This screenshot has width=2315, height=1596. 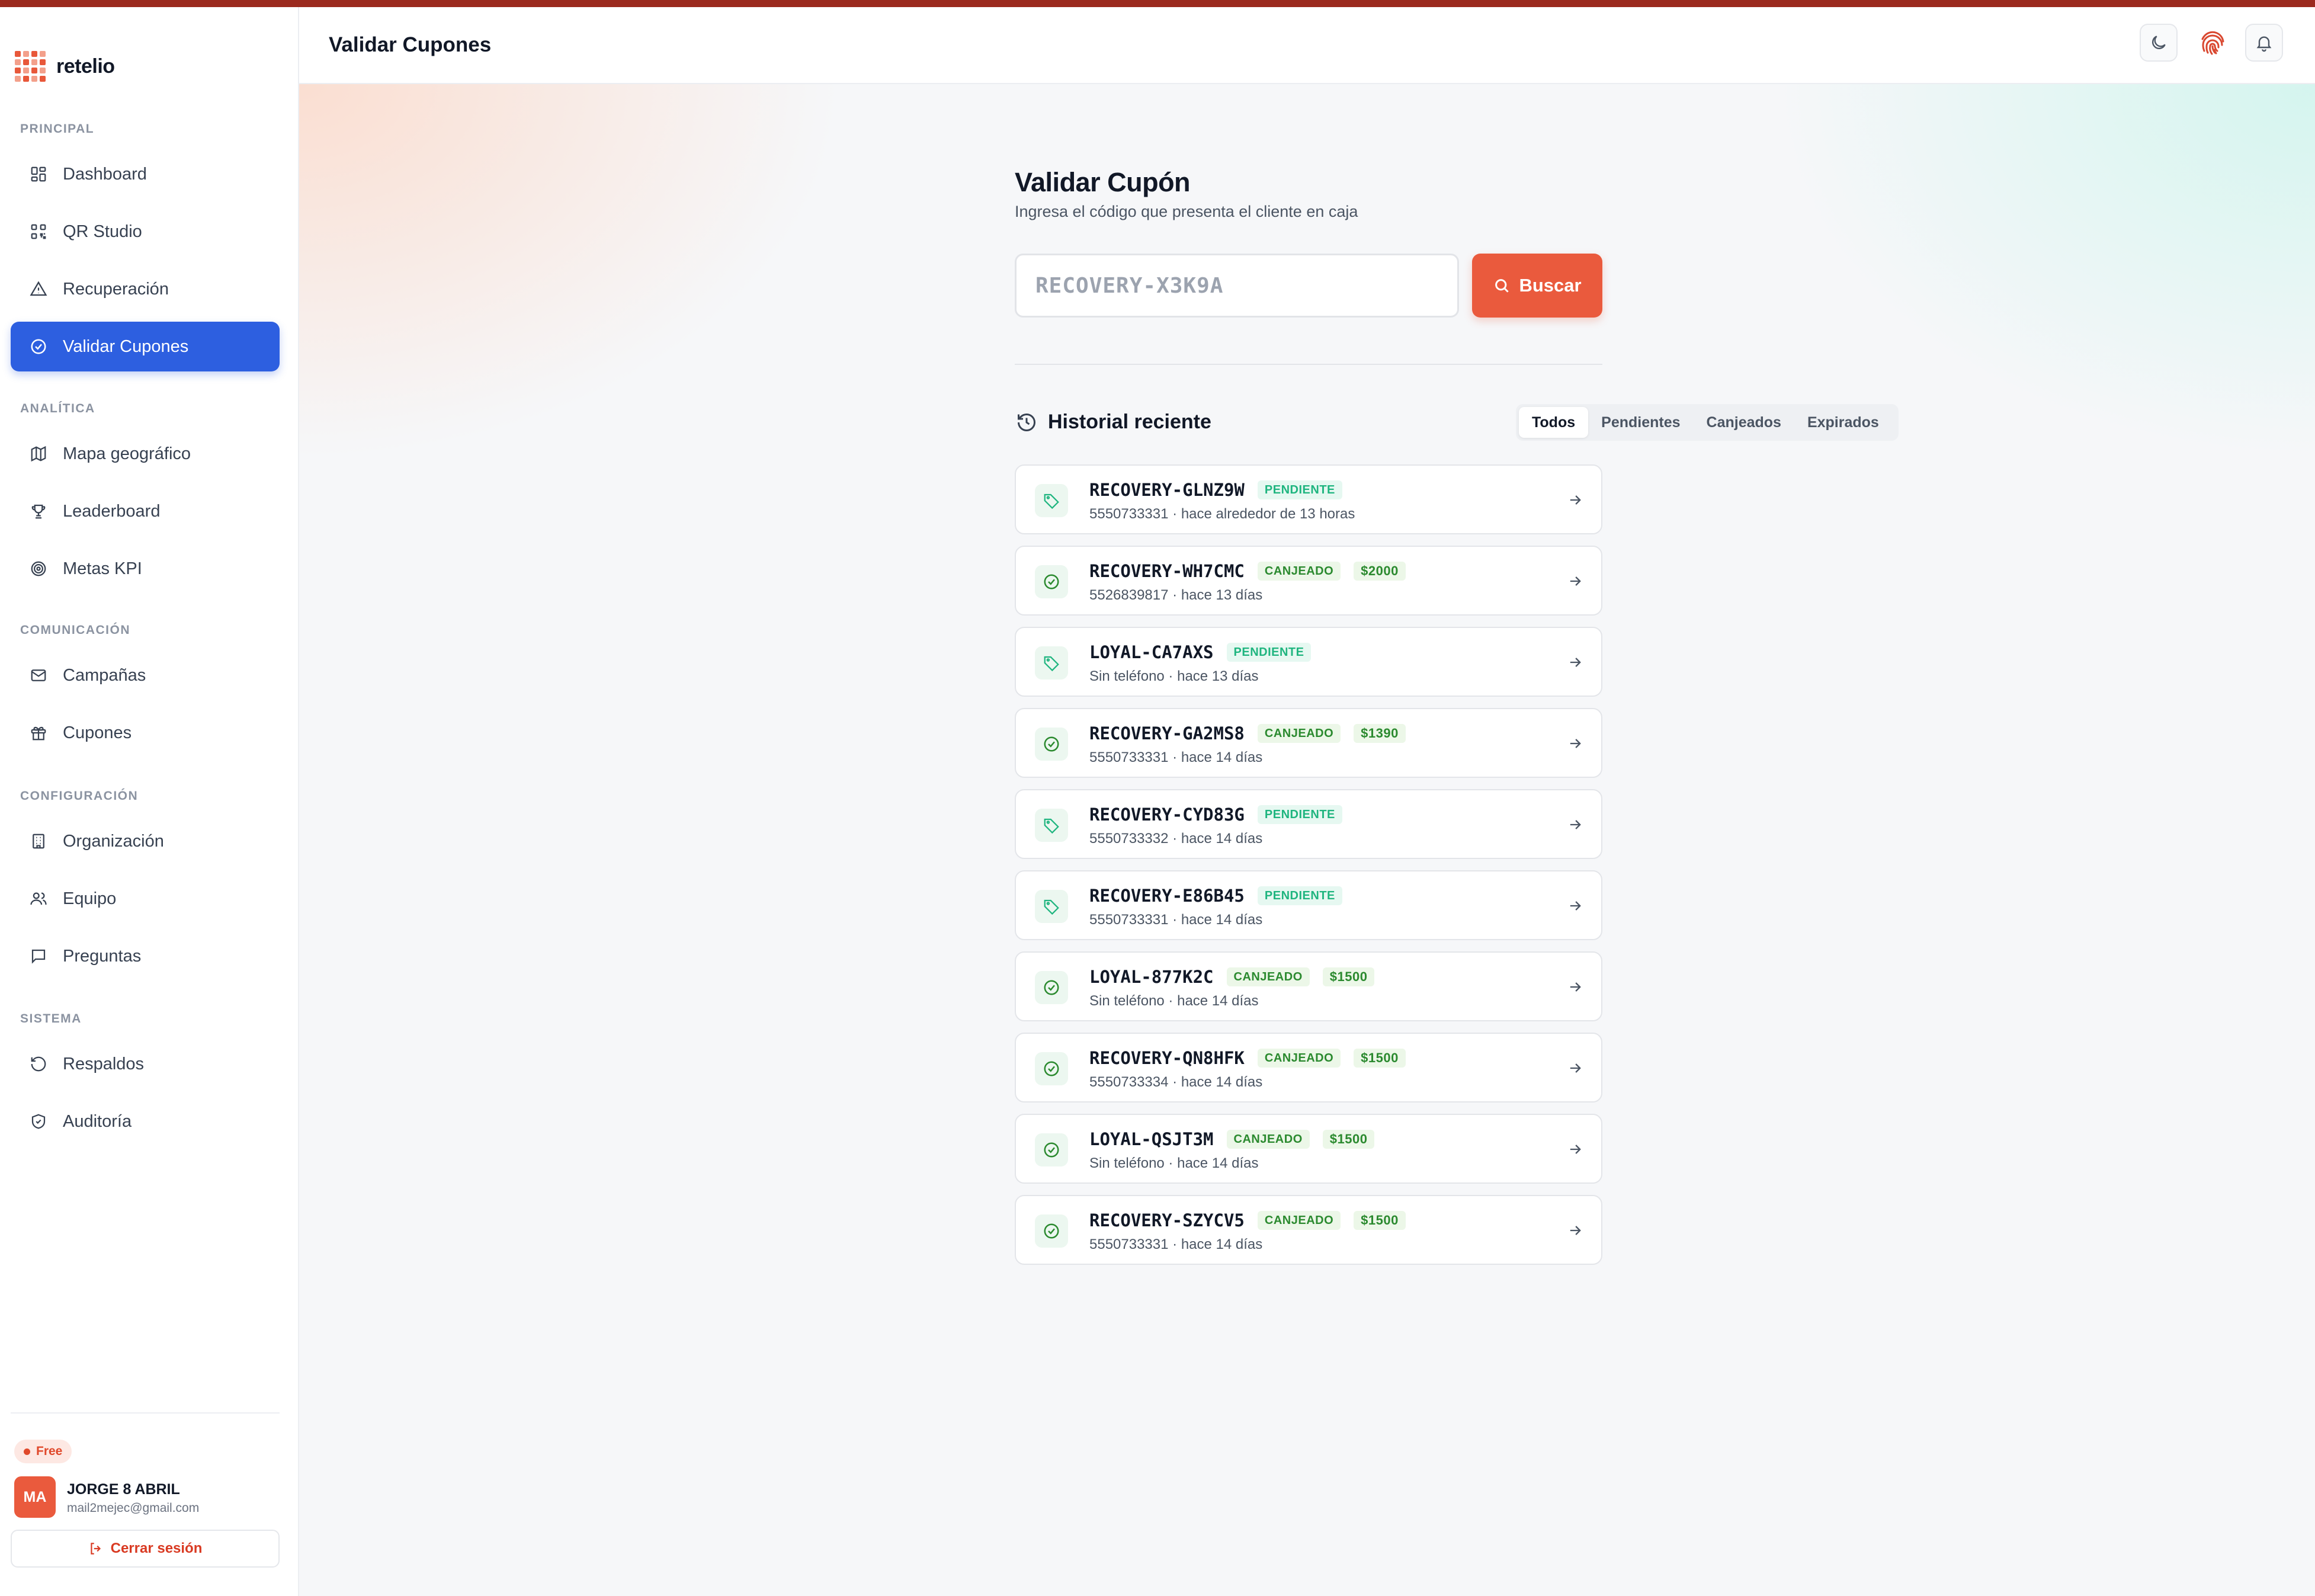 What do you see at coordinates (145, 174) in the screenshot?
I see `sidebar-item-dashboard: Dashboard` at bounding box center [145, 174].